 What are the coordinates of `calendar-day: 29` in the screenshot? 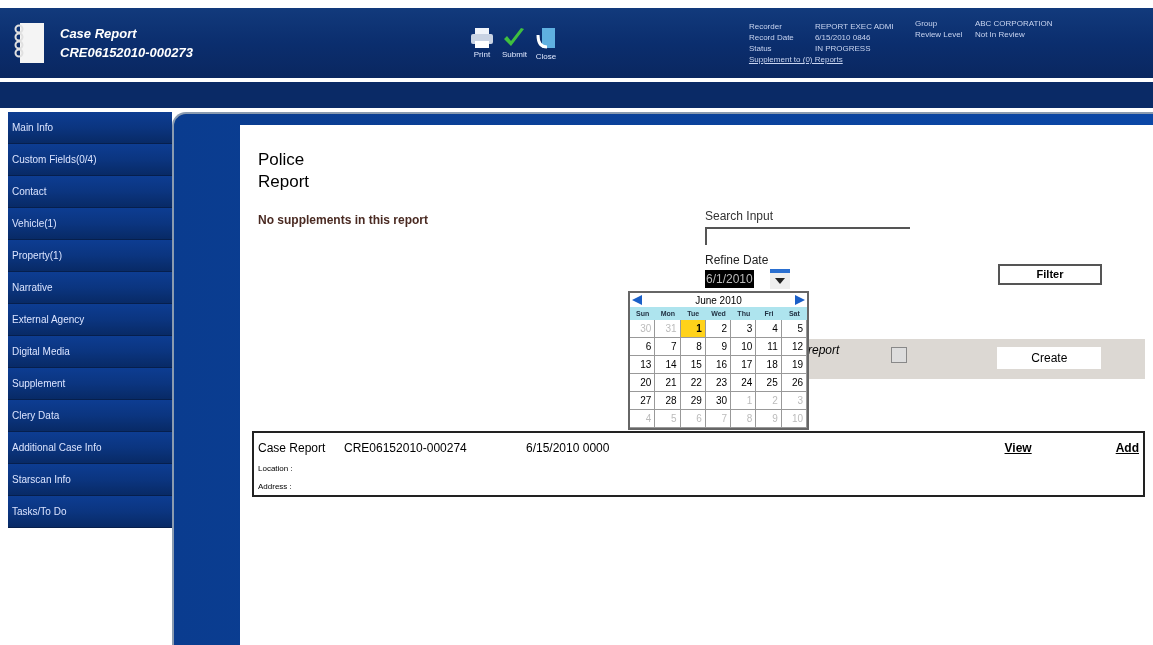 It's located at (693, 401).